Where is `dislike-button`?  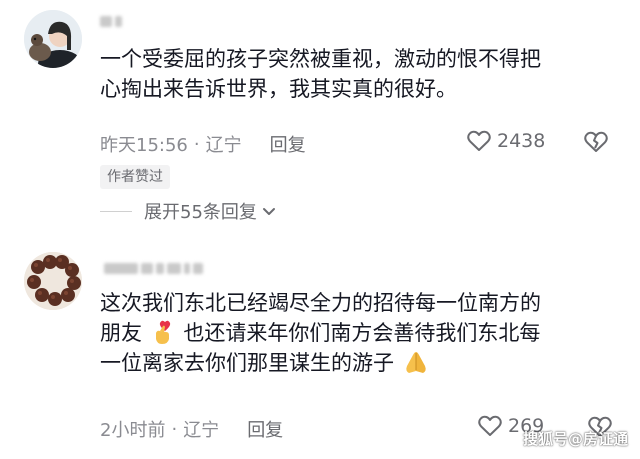 dislike-button is located at coordinates (596, 144).